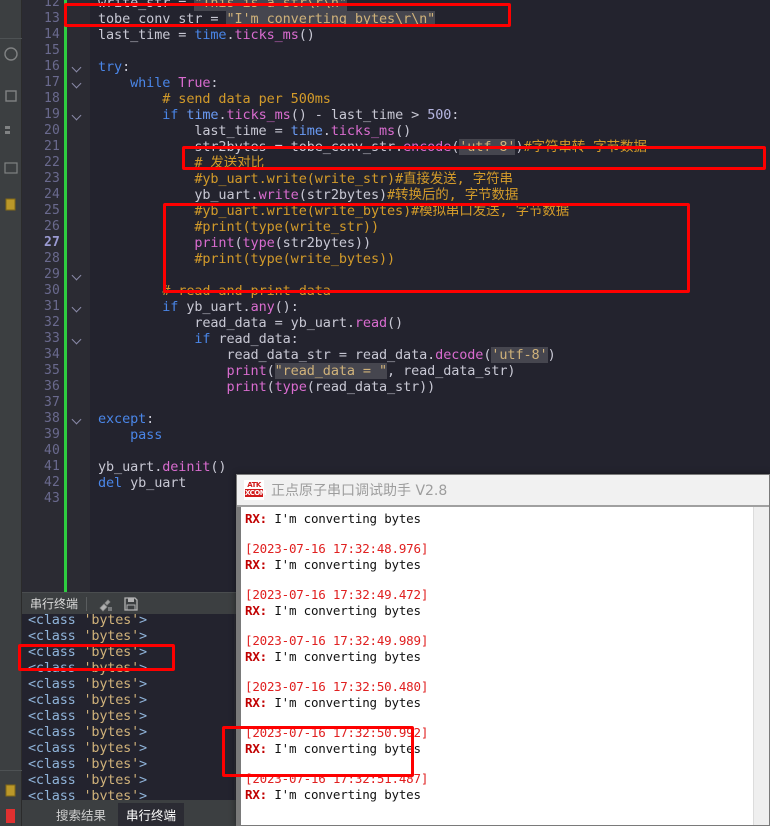 This screenshot has height=826, width=770. What do you see at coordinates (286, 227) in the screenshot?
I see `code-token: #print(type(write_str))` at bounding box center [286, 227].